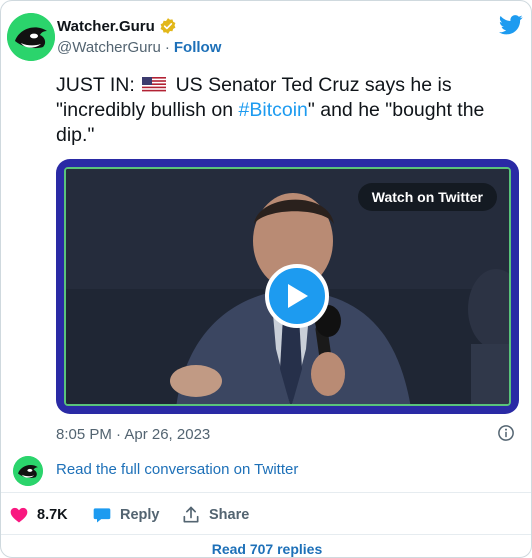 The image size is (532, 558). I want to click on share-button: Share, so click(215, 515).